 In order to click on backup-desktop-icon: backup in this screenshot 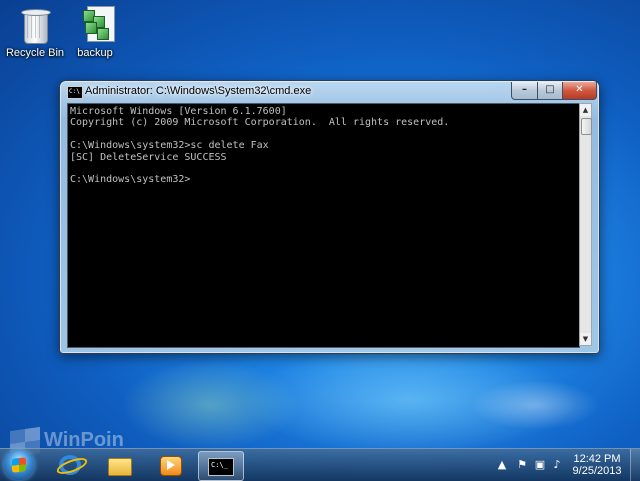, I will do `click(95, 31)`.